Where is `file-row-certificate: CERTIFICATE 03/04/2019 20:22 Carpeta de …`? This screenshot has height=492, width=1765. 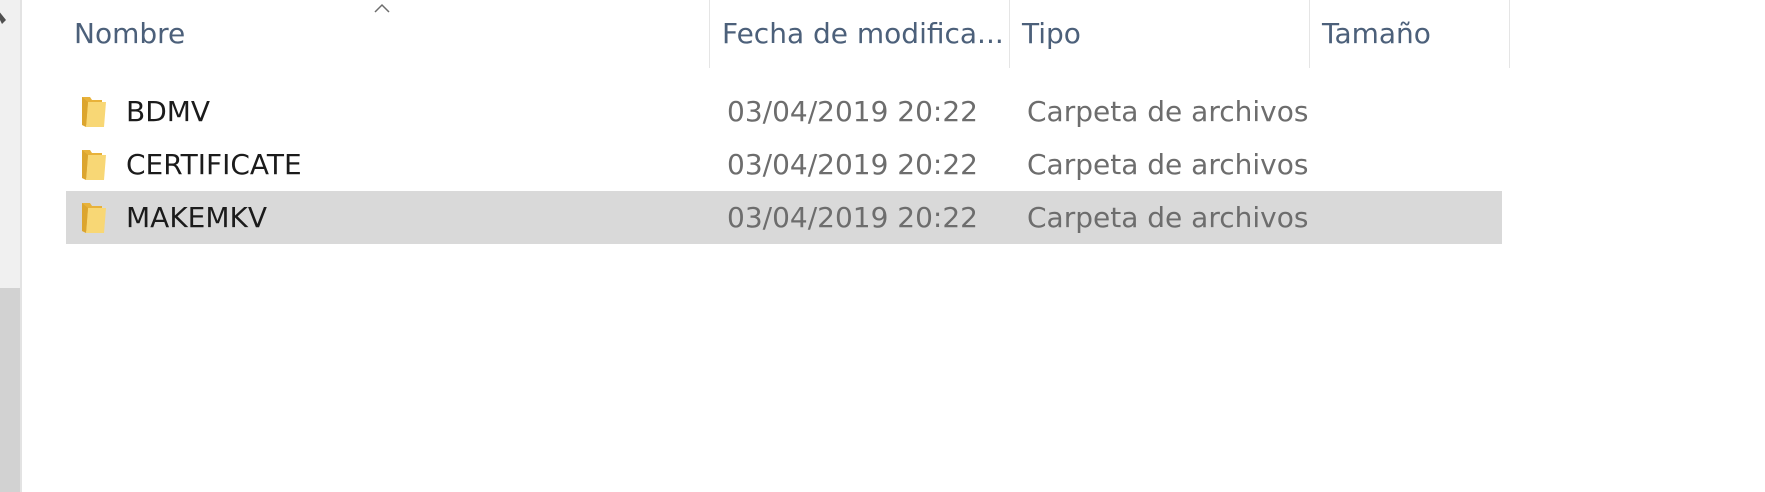 file-row-certificate: CERTIFICATE 03/04/2019 20:22 Carpeta de … is located at coordinates (784, 164).